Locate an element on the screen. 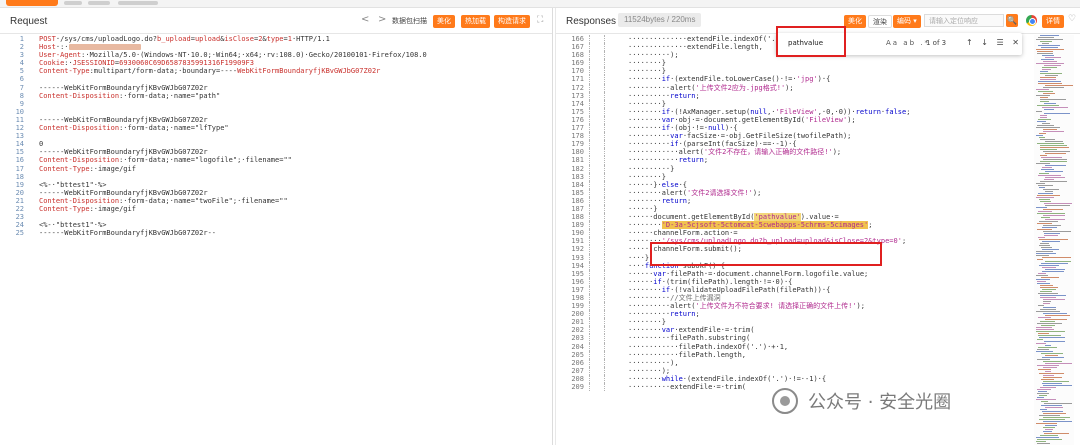  code-line: 207 ········); is located at coordinates (791, 371).